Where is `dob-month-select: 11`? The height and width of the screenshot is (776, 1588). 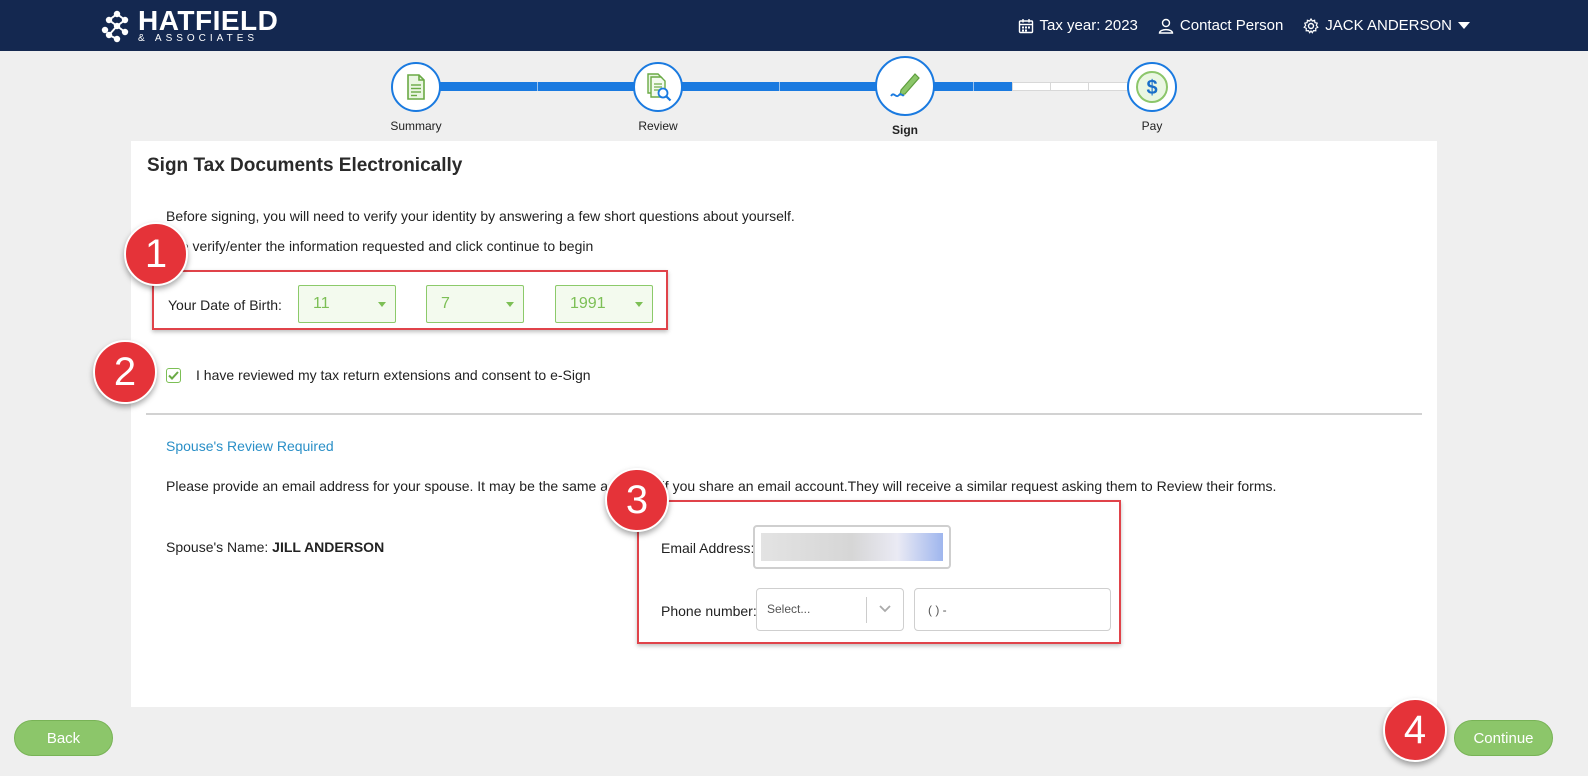
dob-month-select: 11 is located at coordinates (347, 304).